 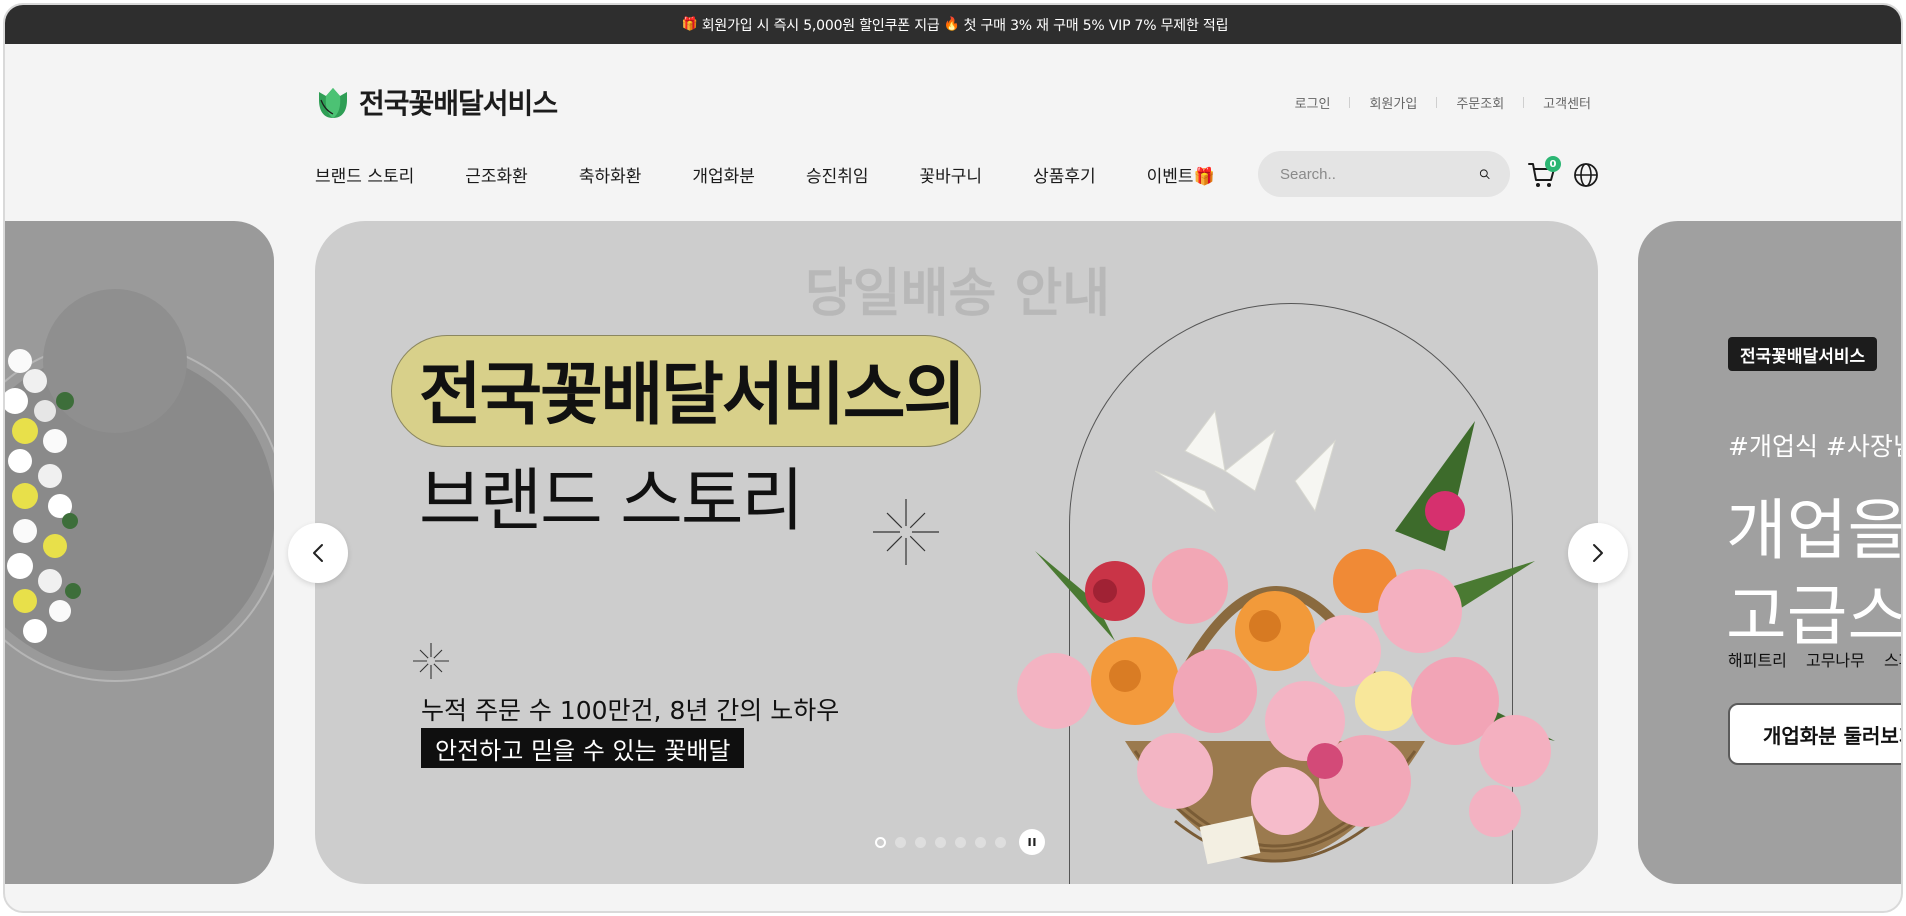 What do you see at coordinates (458, 103) in the screenshot?
I see `logo-text: 전국꽃배달서비스` at bounding box center [458, 103].